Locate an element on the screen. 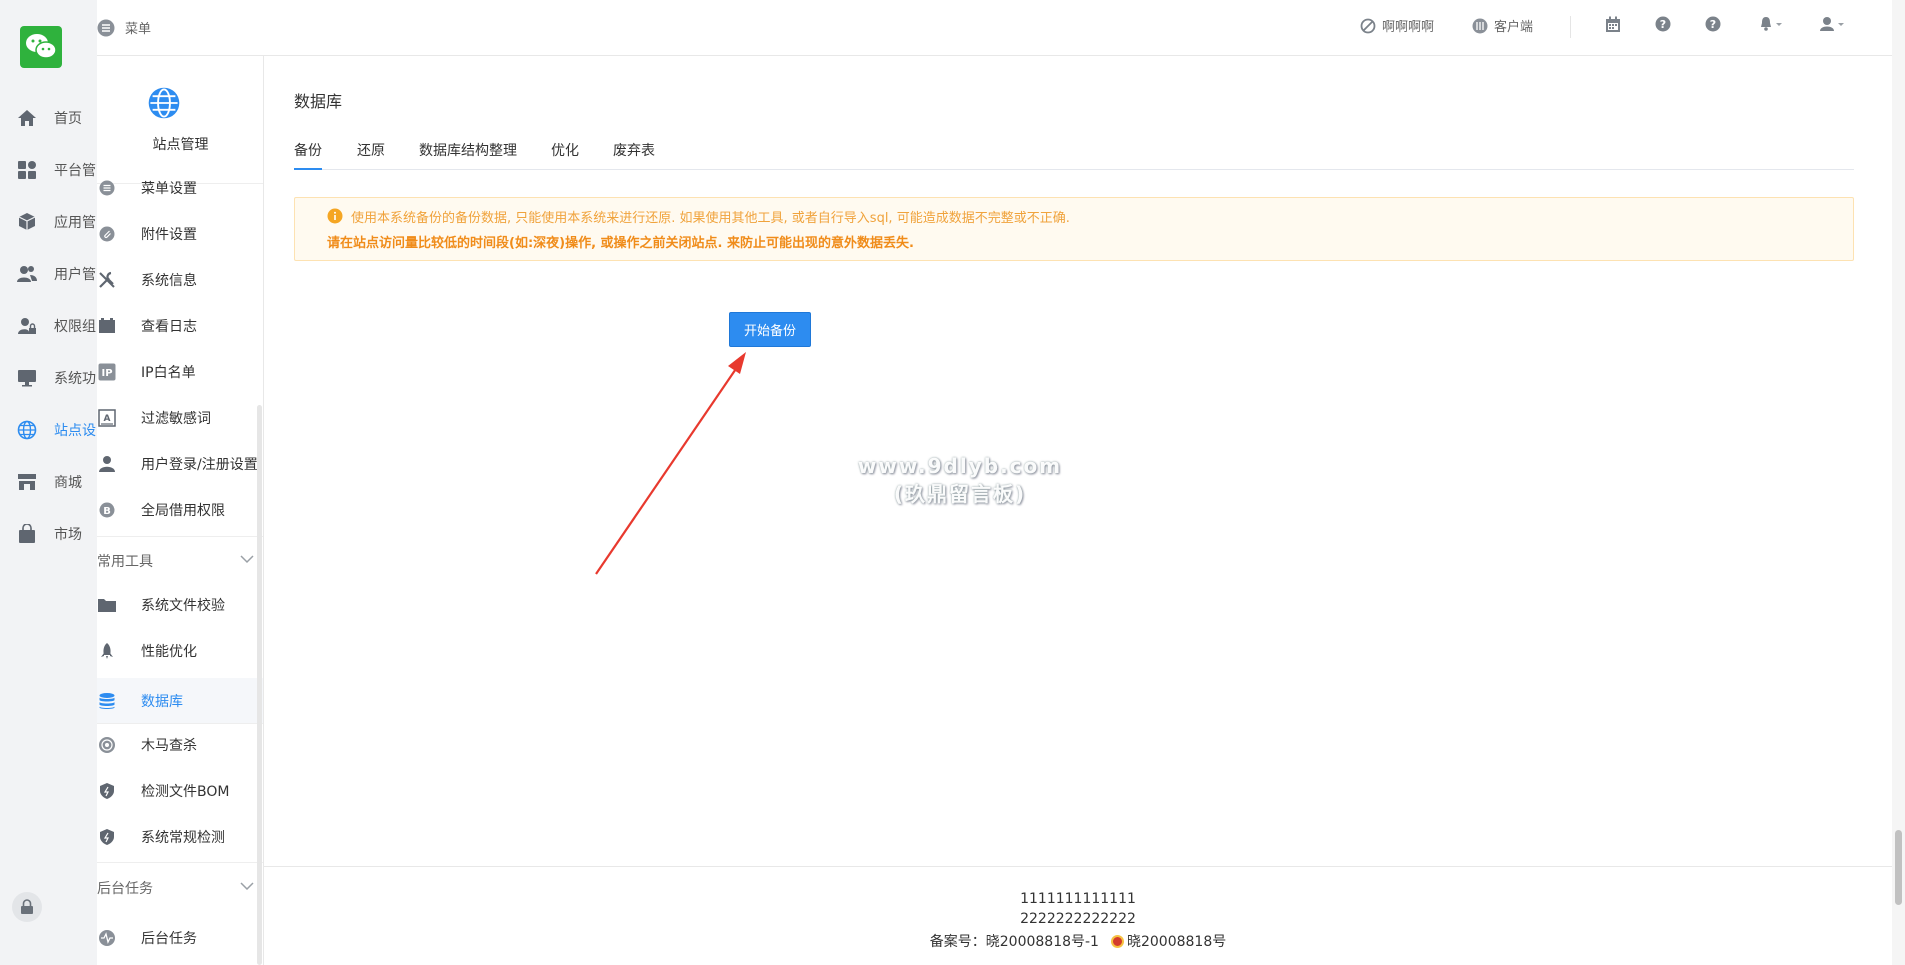  icp-record-link: 备案号：晓20008818号-1 is located at coordinates (1014, 942).